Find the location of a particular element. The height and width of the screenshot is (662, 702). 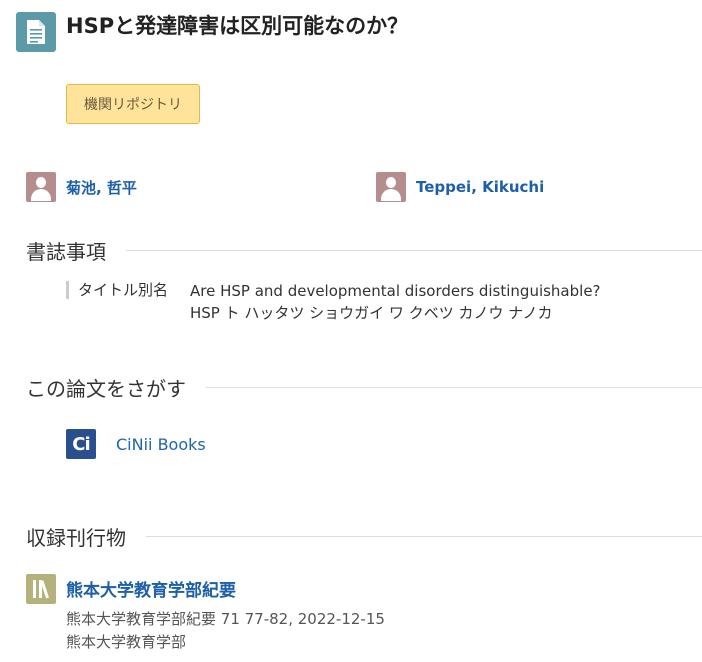

section-title: 書誌事項 is located at coordinates (66, 251).